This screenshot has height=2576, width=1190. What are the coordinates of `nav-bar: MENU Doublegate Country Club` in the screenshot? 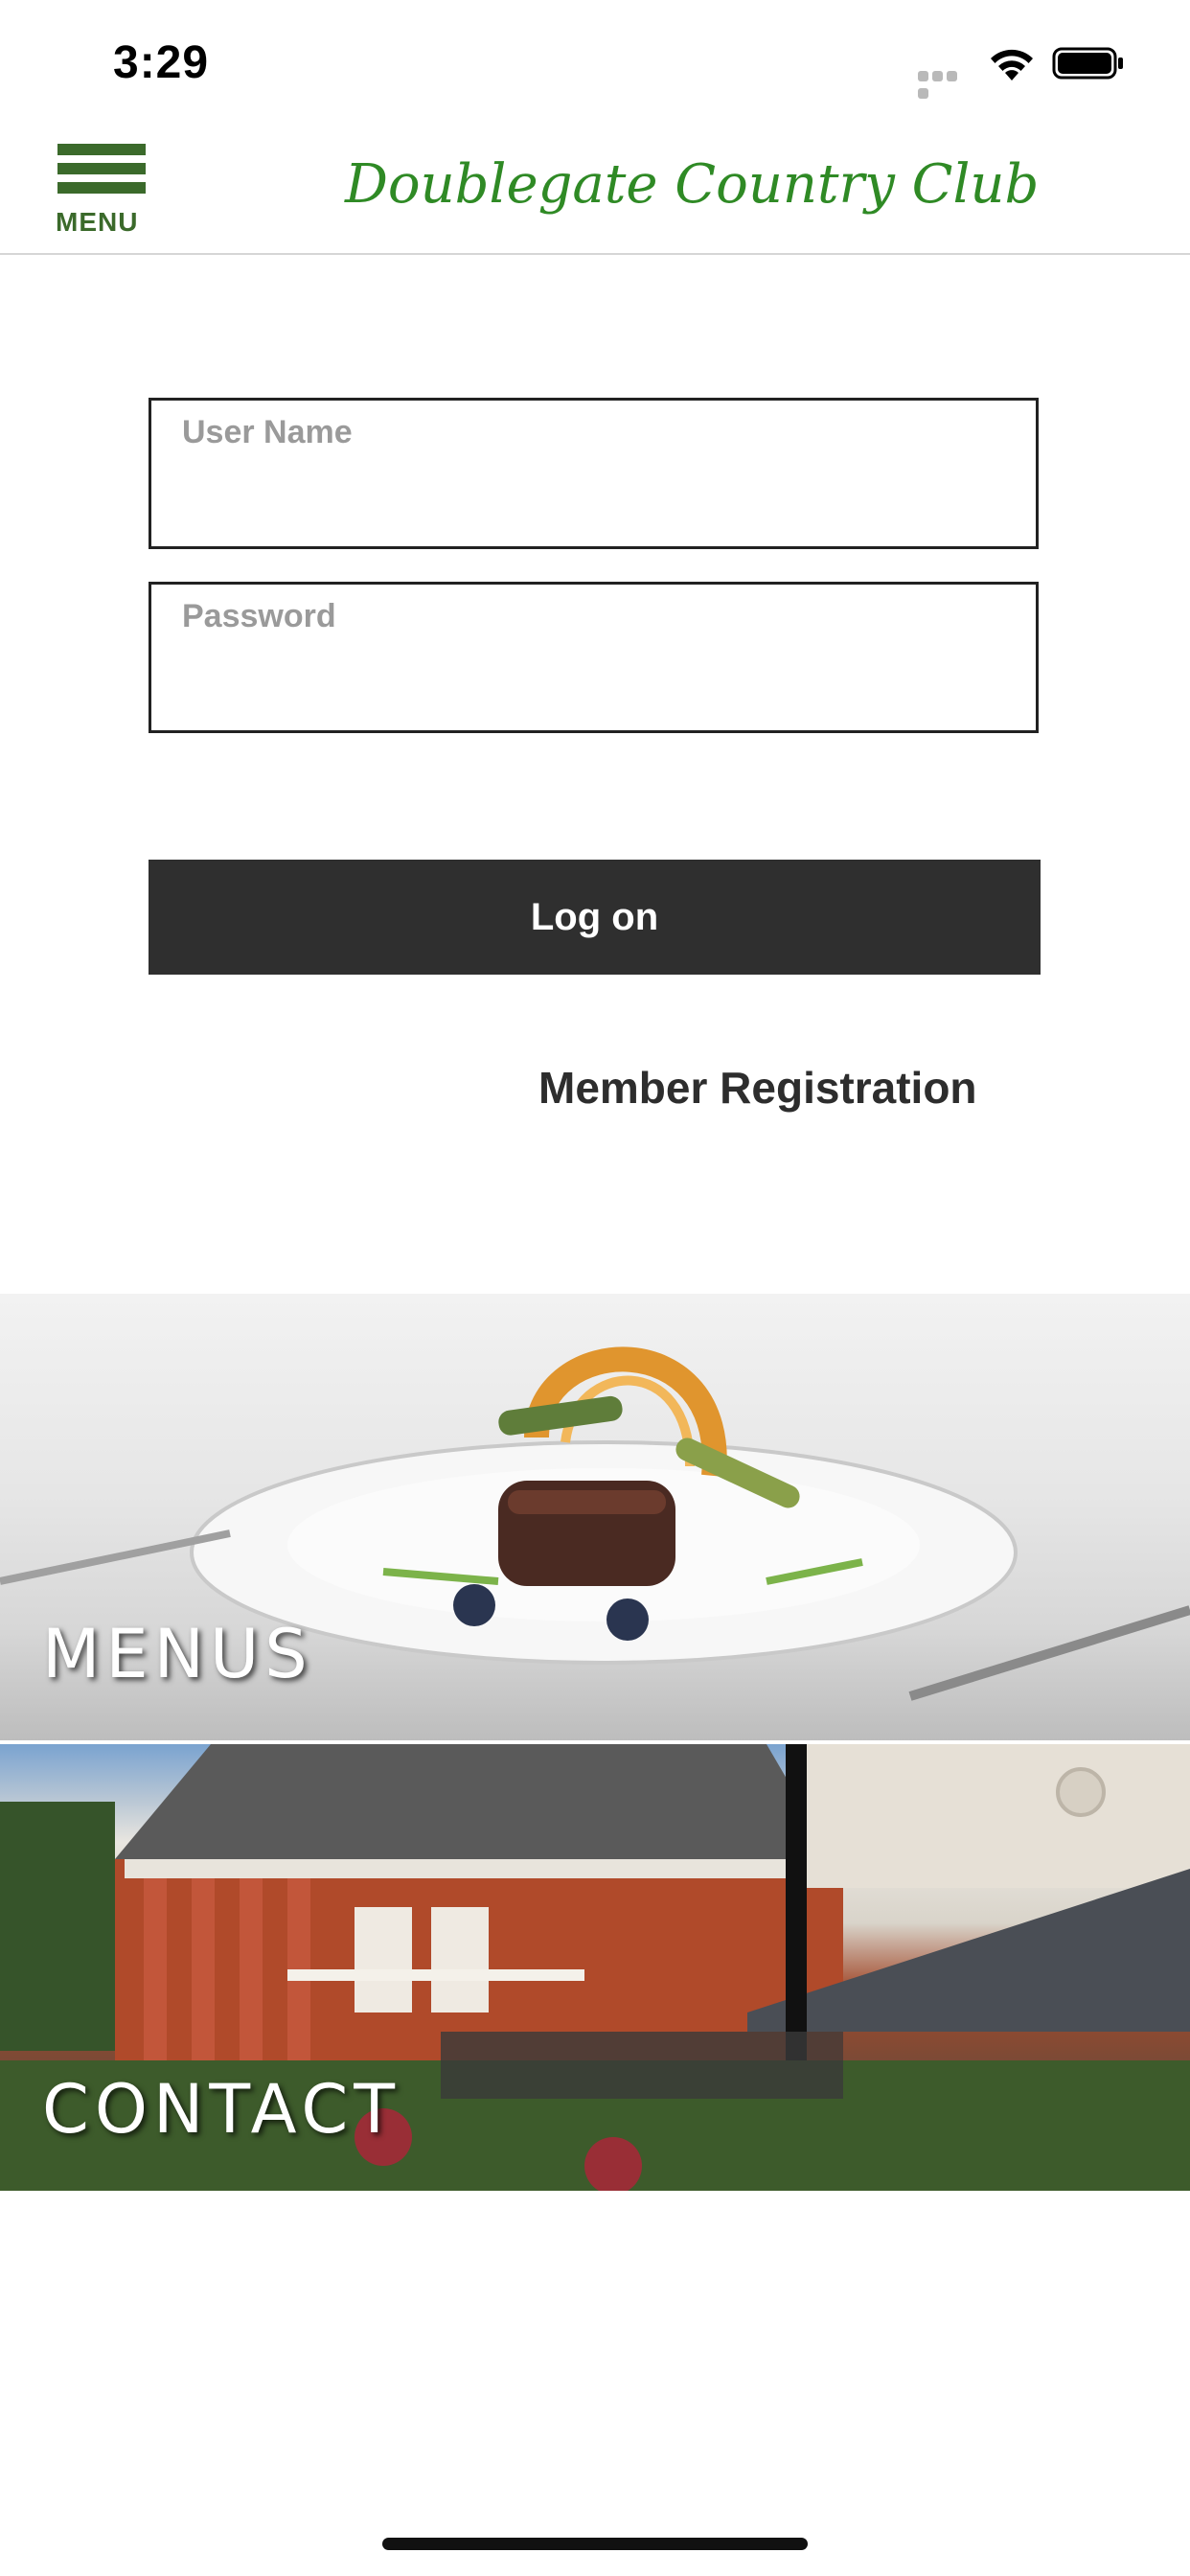 It's located at (595, 190).